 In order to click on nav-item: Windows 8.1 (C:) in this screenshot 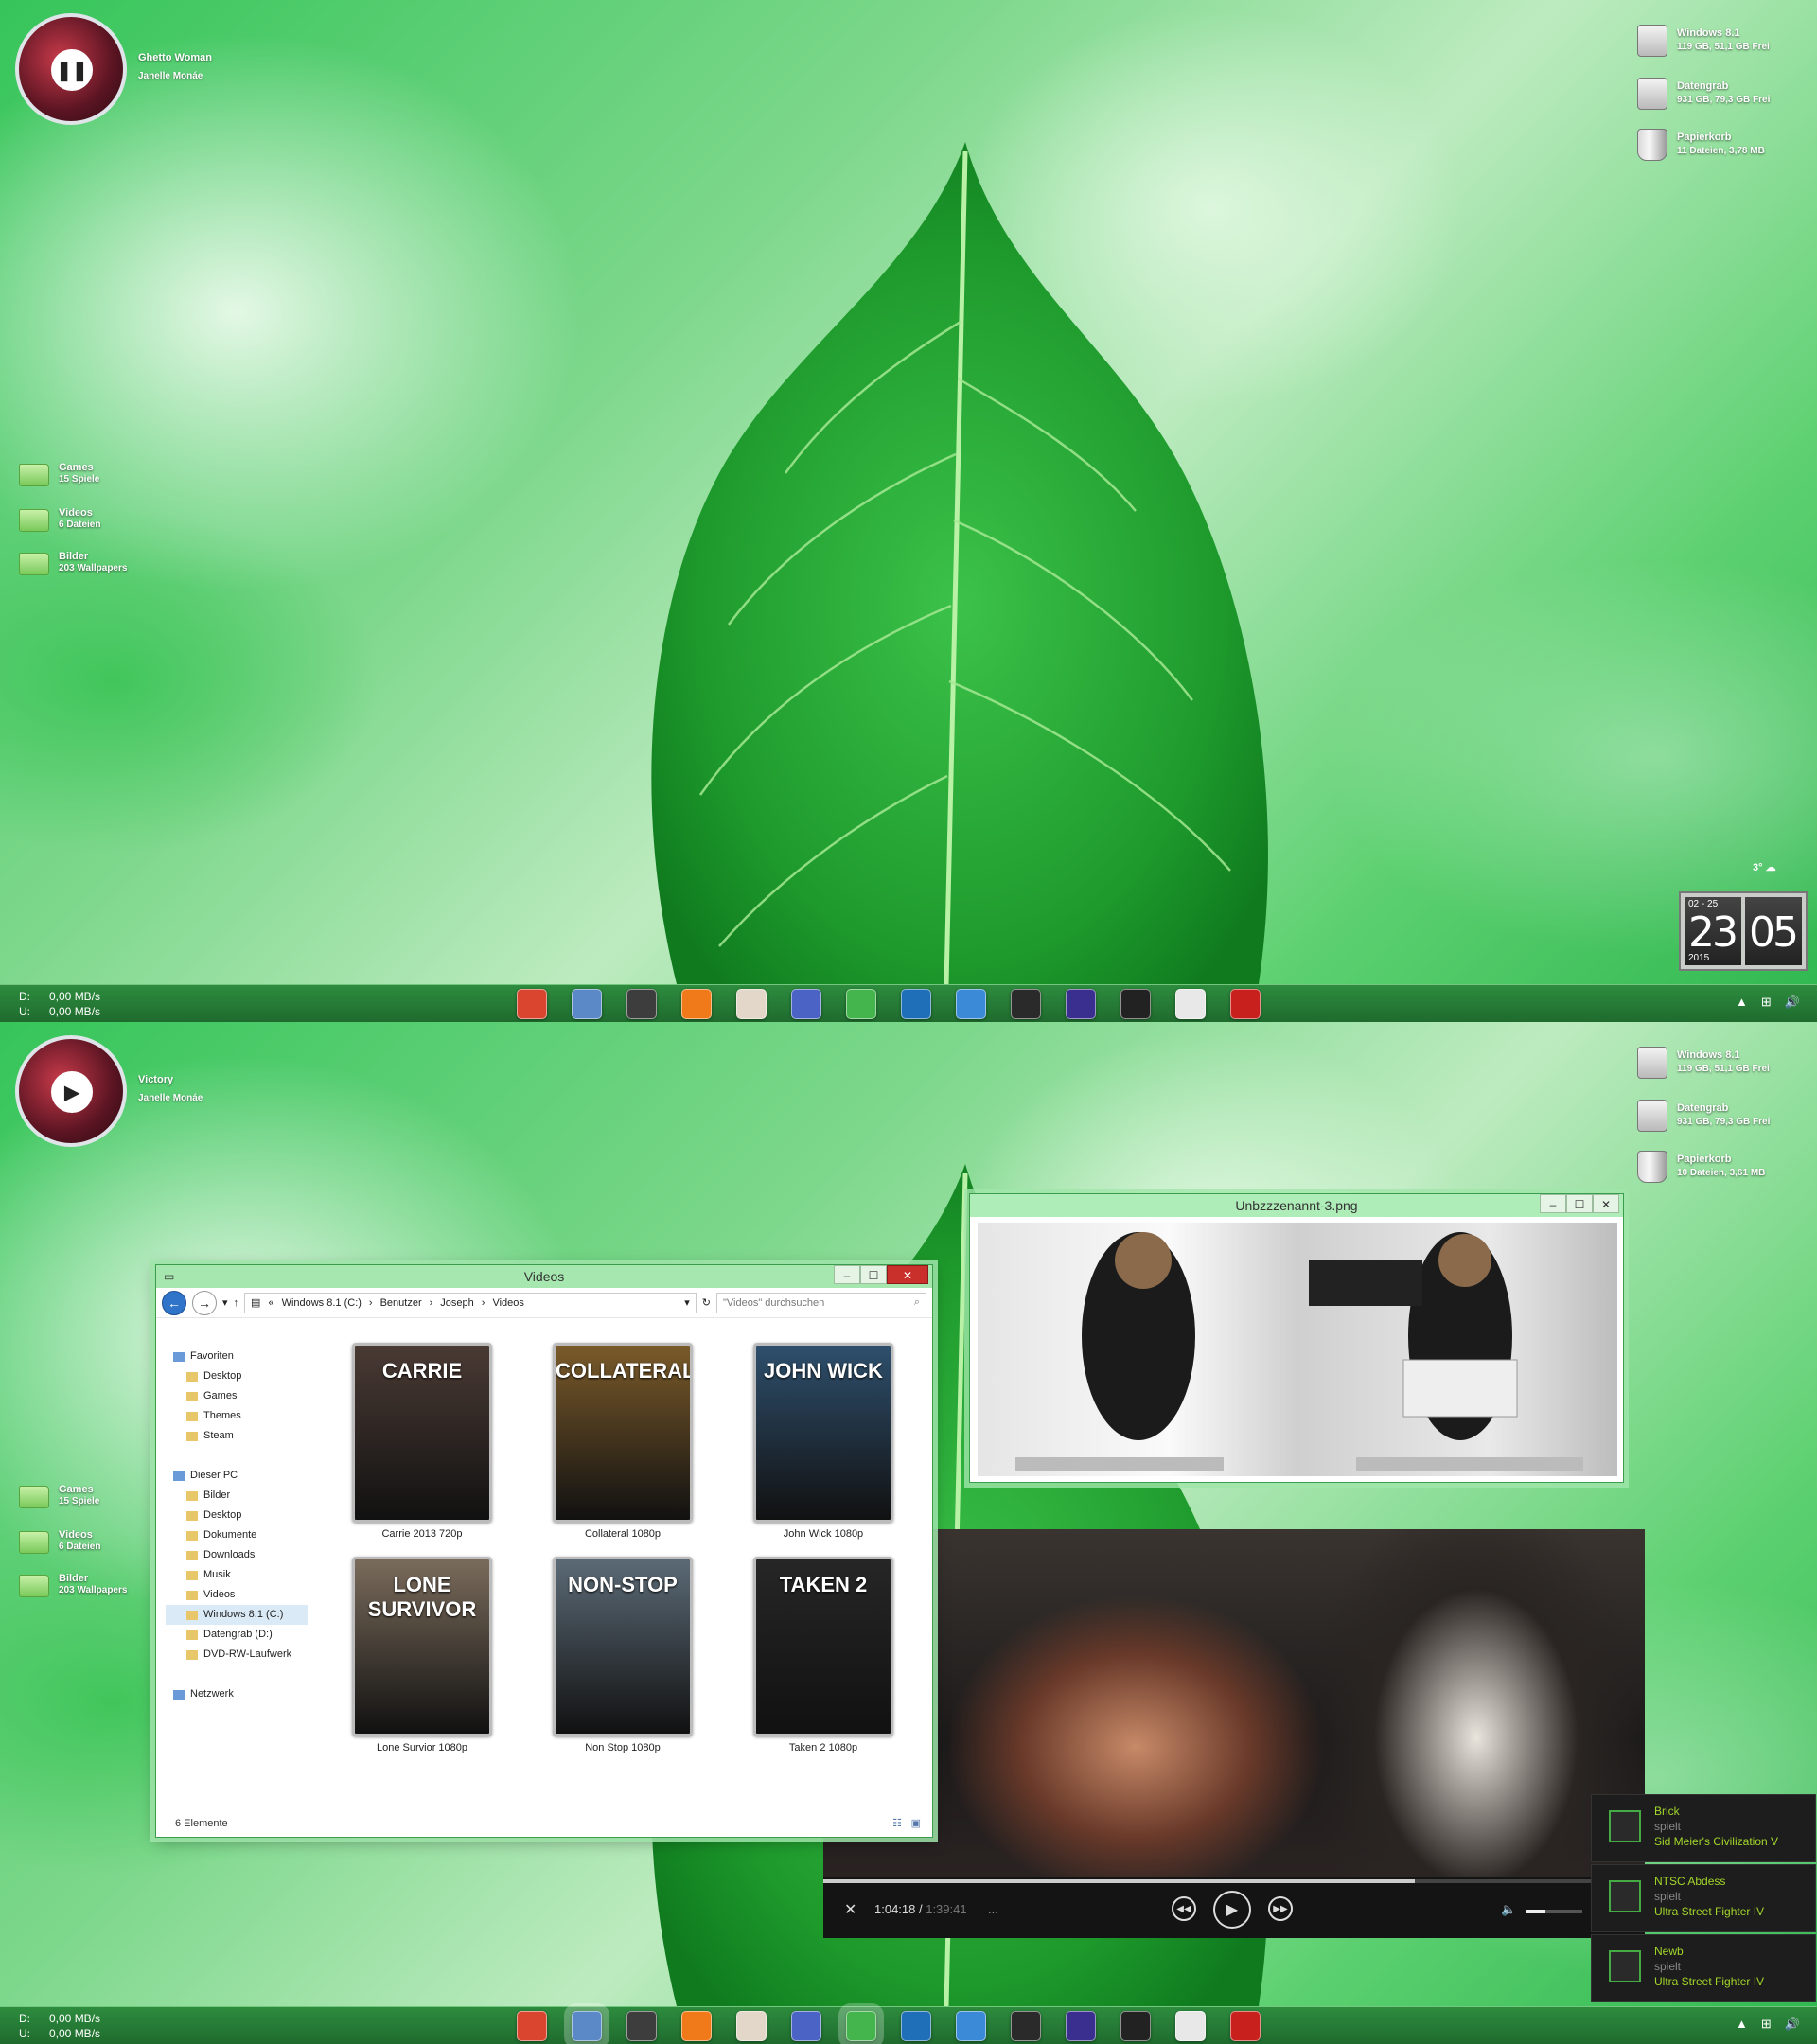, I will do `click(237, 1615)`.